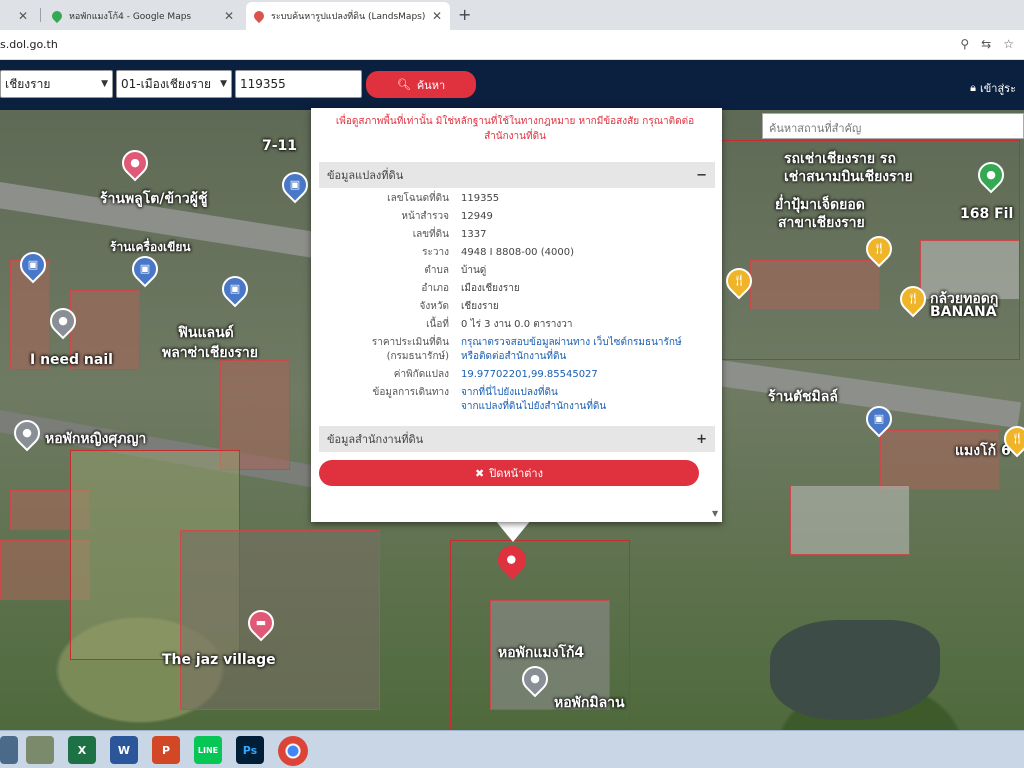 The height and width of the screenshot is (768, 1024). I want to click on parcel-number-value: 119355, so click(263, 84).